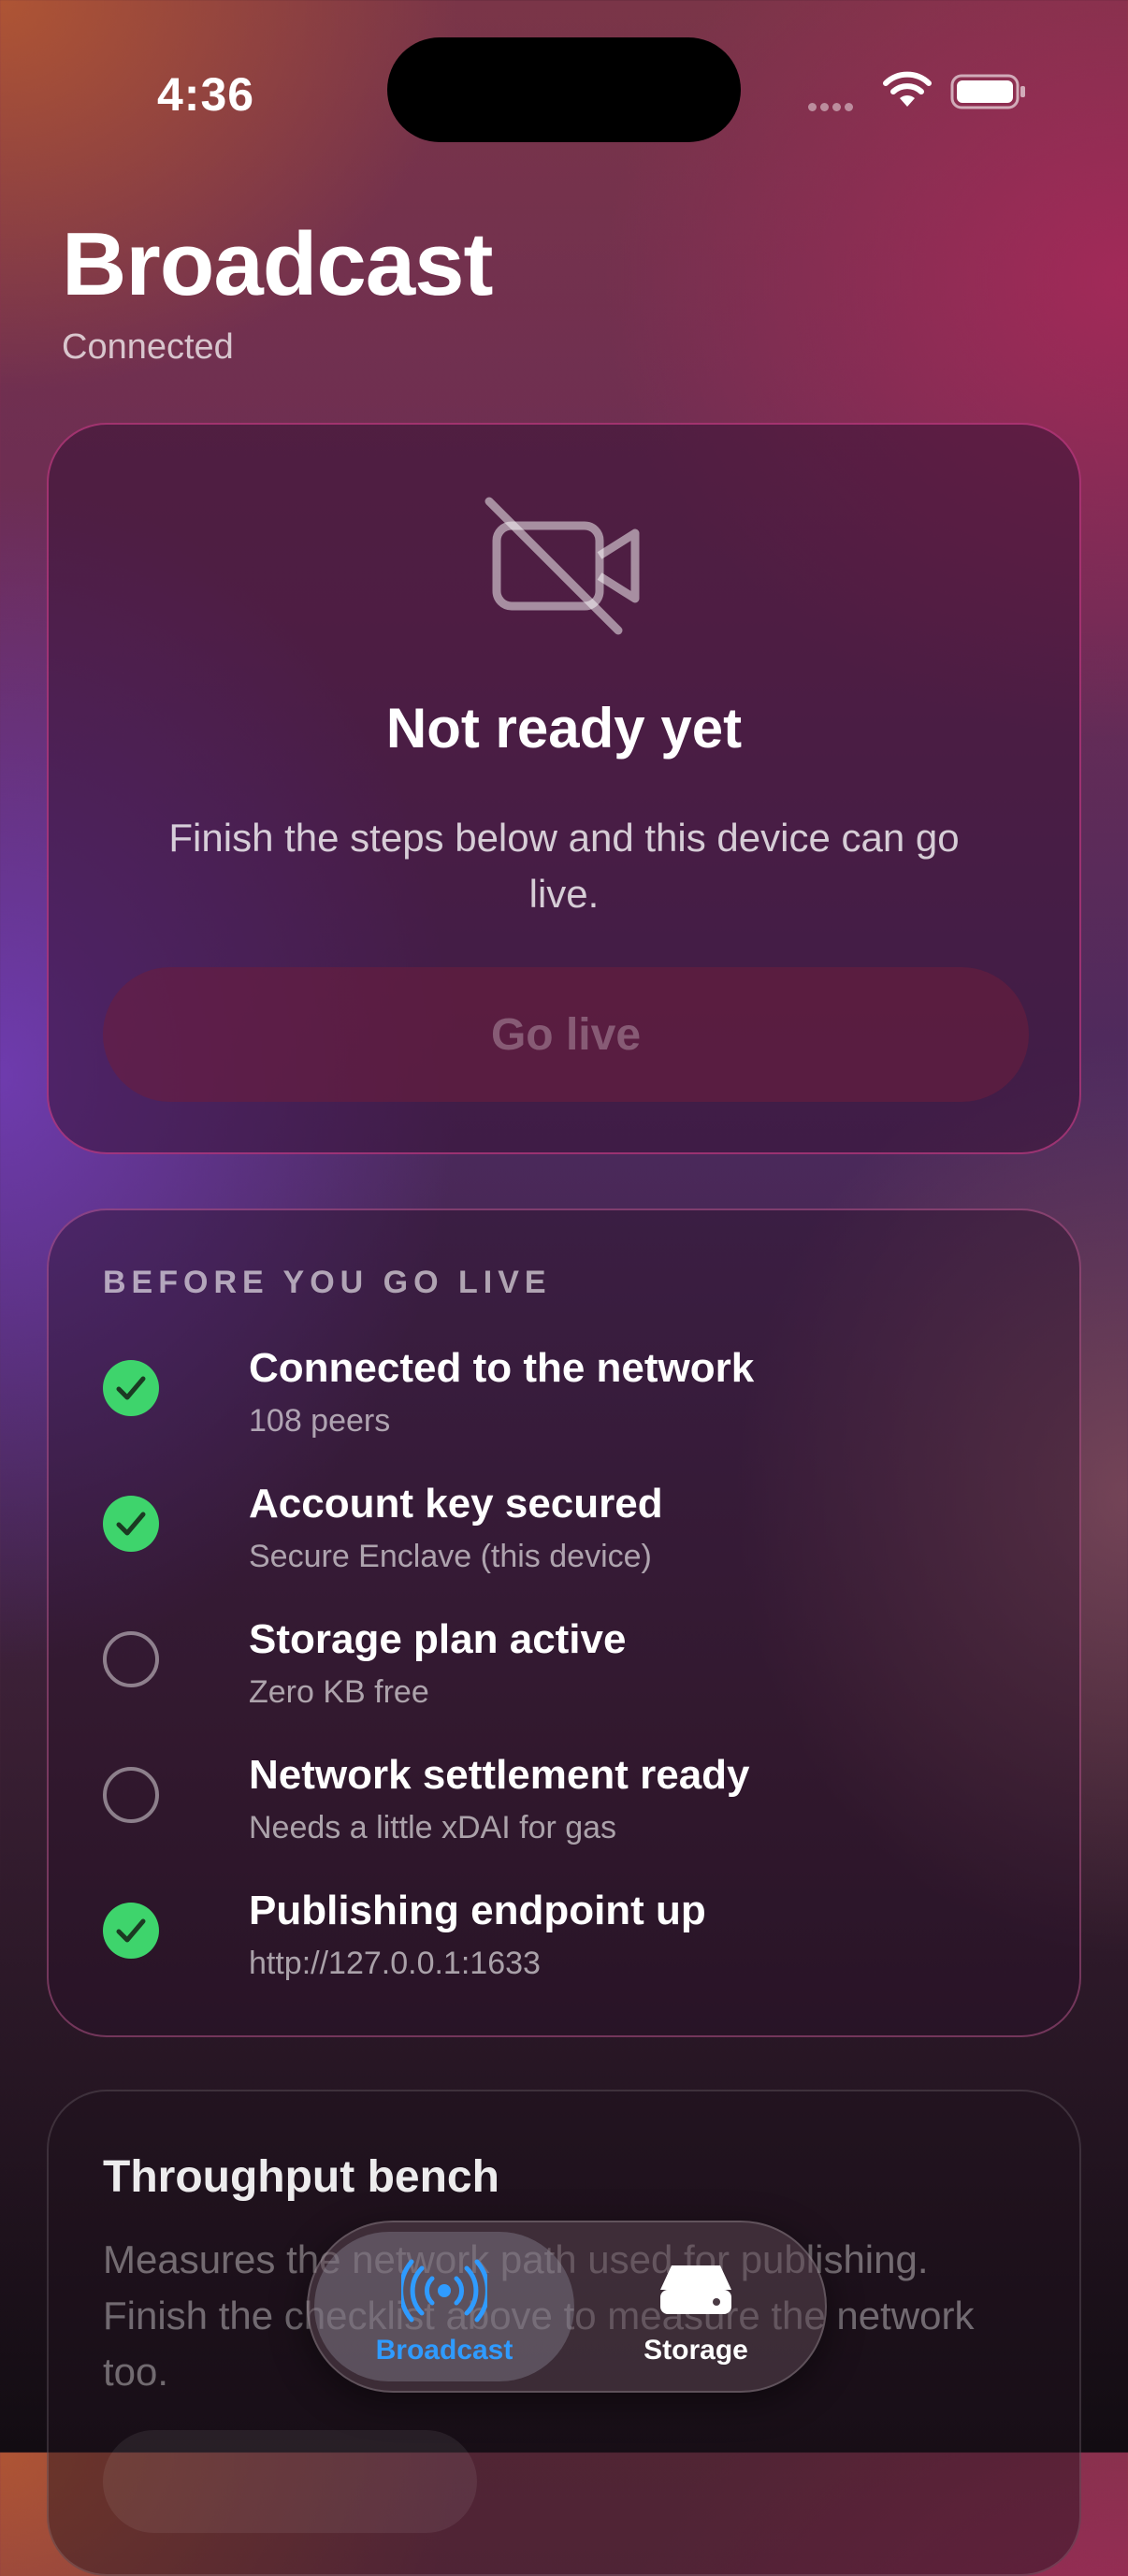  Describe the element at coordinates (562, 566) in the screenshot. I see `video-off-icon` at that location.